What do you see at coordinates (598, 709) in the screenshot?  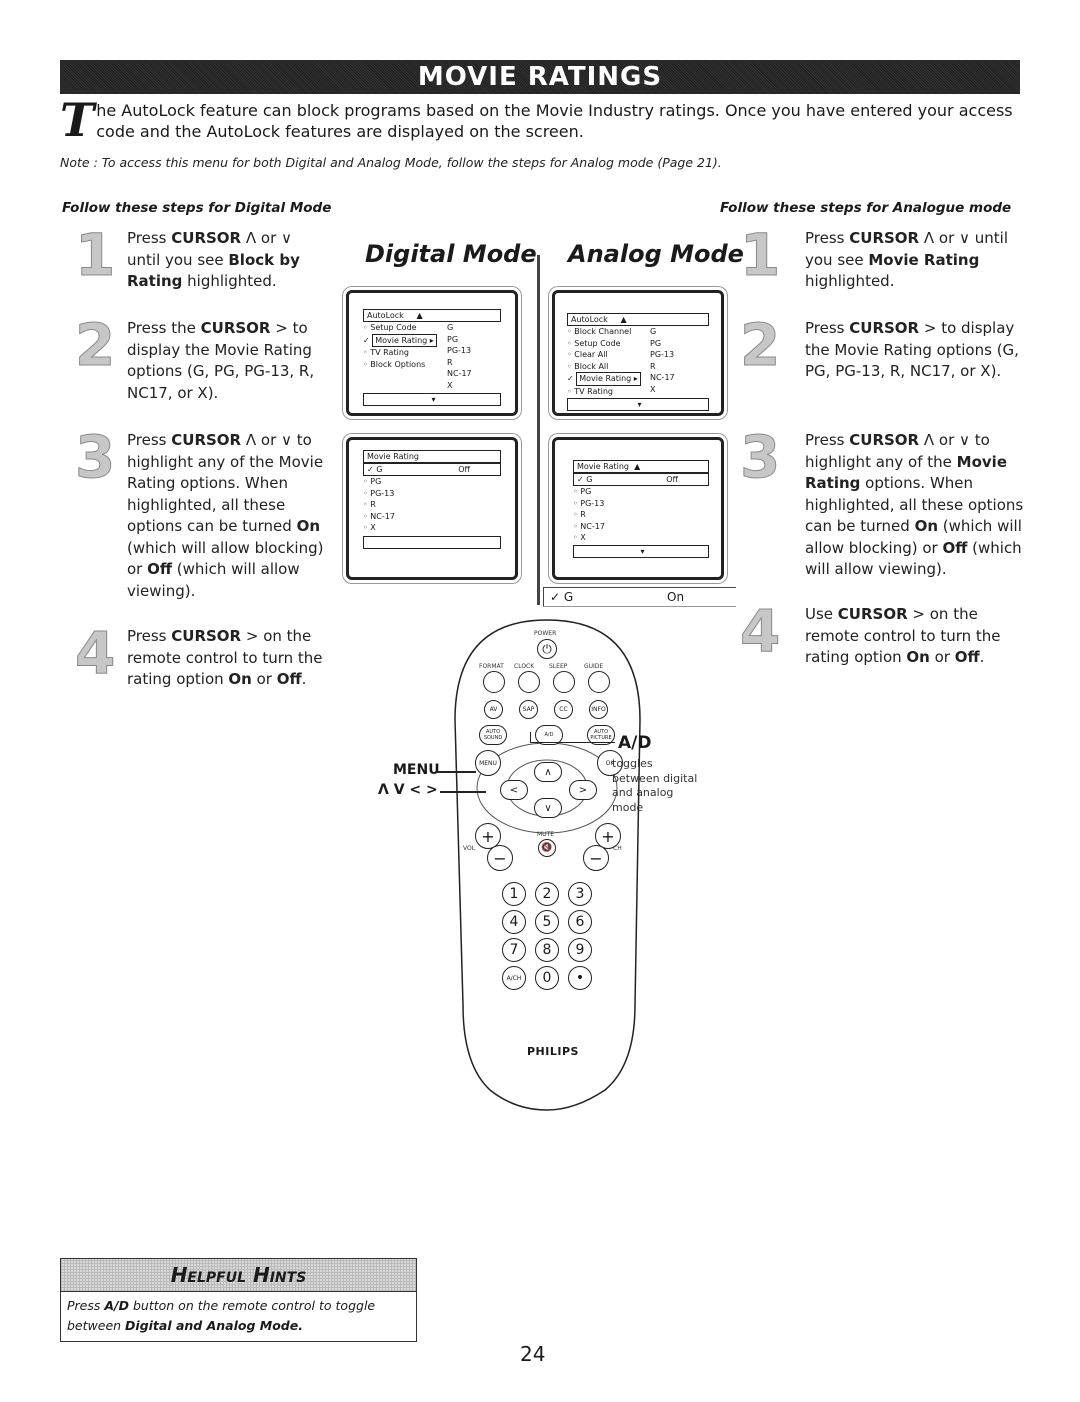 I see `info-button: INFO` at bounding box center [598, 709].